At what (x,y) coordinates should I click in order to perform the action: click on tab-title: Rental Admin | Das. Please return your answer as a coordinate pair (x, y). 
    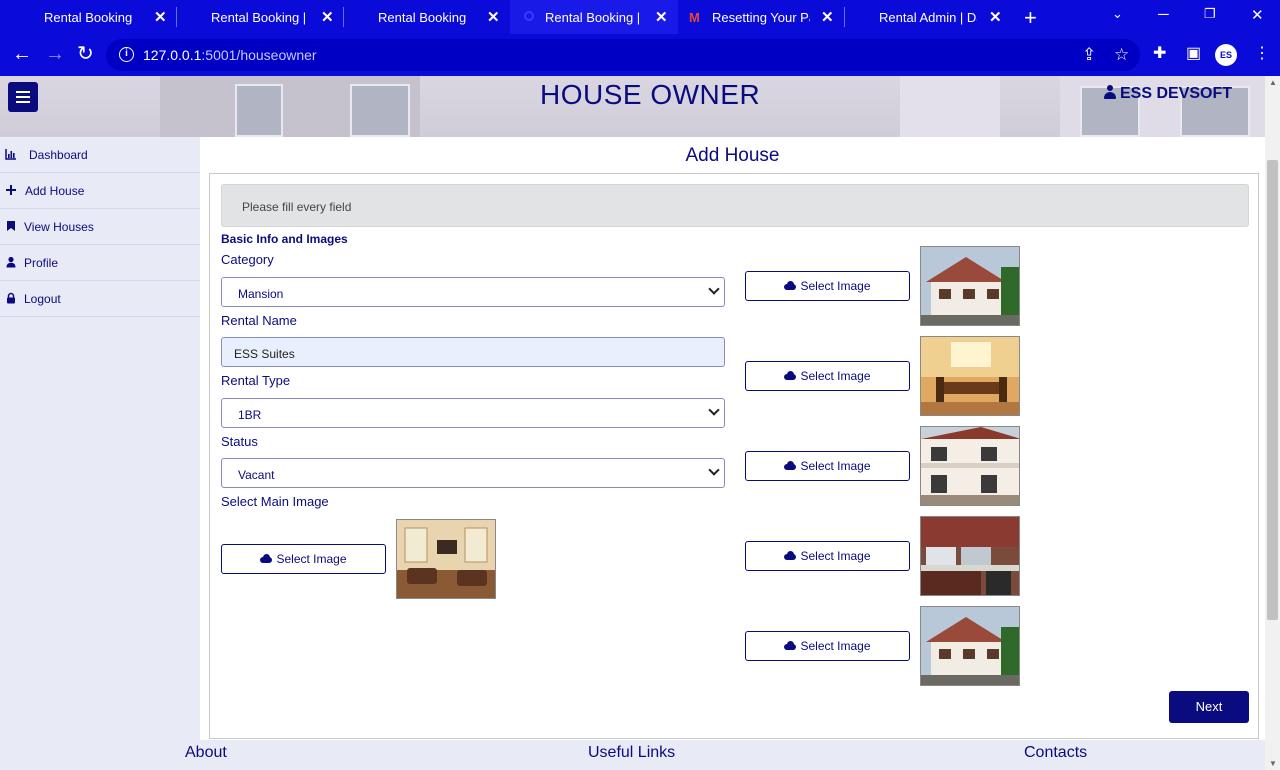
    Looking at the image, I should click on (928, 17).